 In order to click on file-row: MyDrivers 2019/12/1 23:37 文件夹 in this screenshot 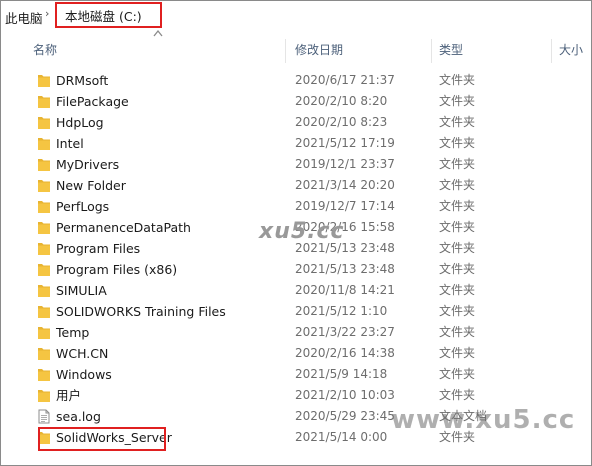, I will do `click(296, 164)`.